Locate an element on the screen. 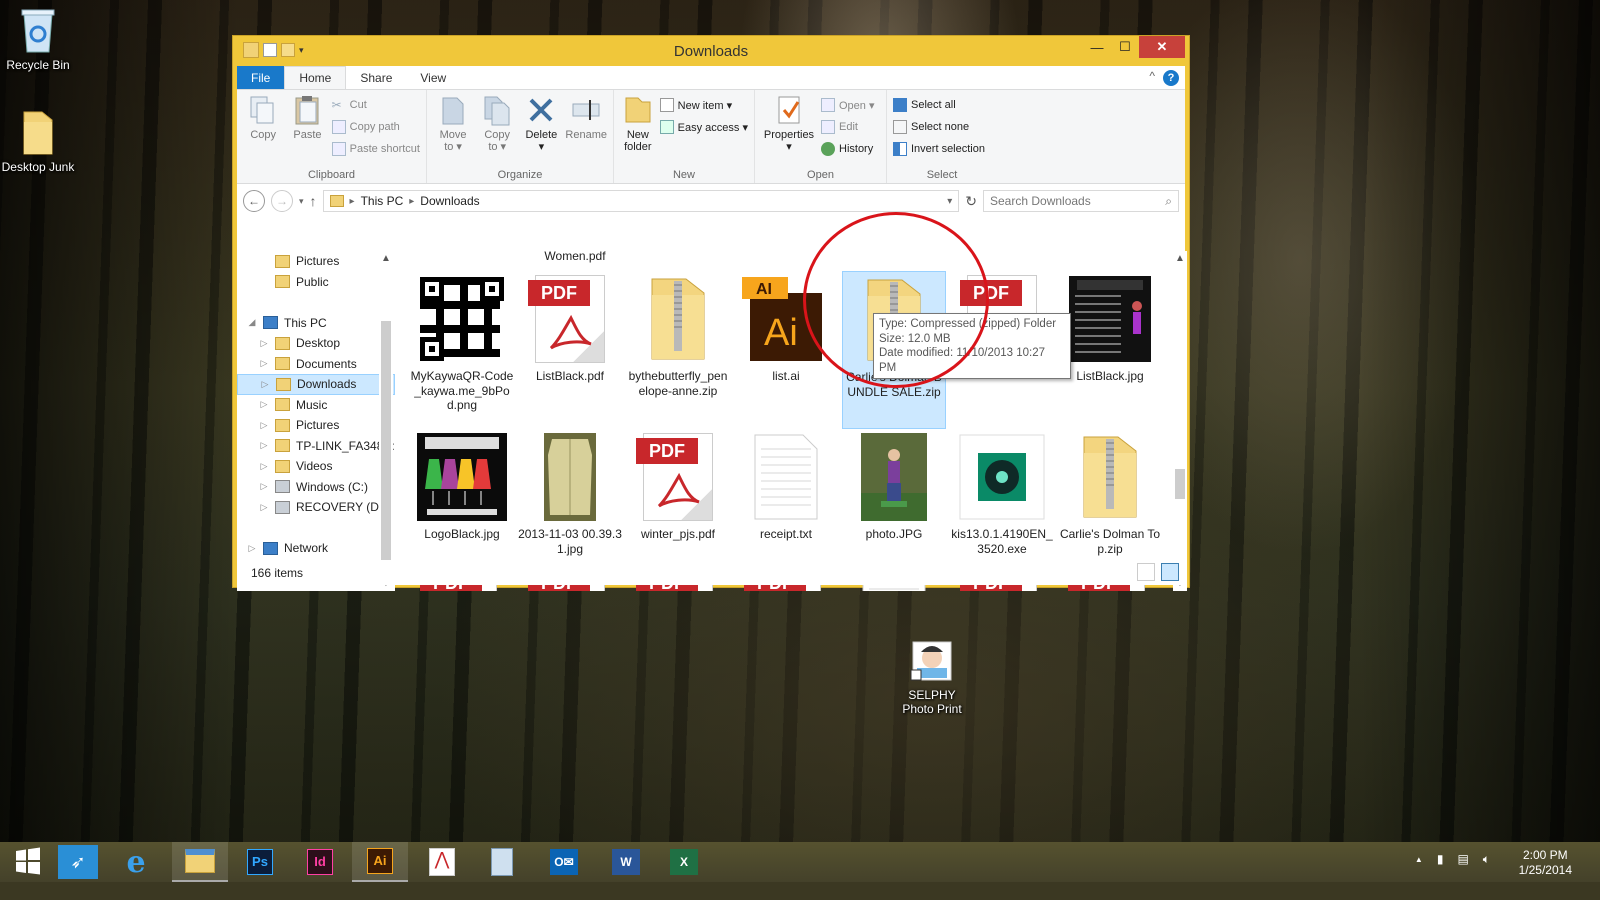 This screenshot has width=1600, height=900. nav-item-desktop: ▷ Desktop is located at coordinates (316, 343).